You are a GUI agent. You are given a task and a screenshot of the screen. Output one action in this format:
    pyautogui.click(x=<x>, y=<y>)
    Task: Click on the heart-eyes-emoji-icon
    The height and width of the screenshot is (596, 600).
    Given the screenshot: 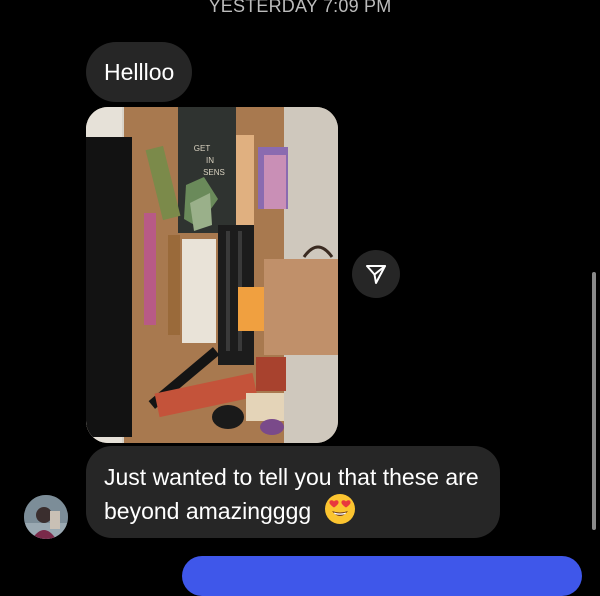 What is the action you would take?
    pyautogui.click(x=340, y=513)
    